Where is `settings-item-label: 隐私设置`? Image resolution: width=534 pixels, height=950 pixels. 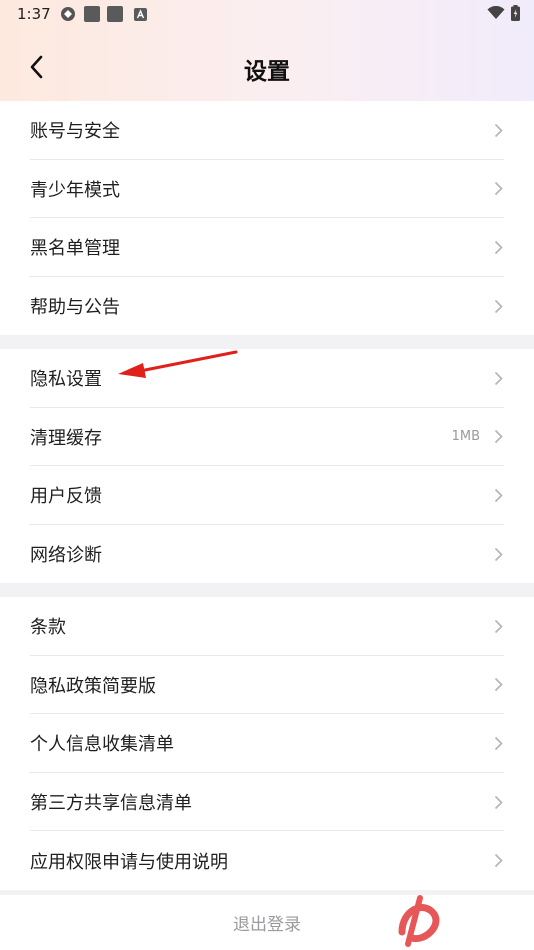 settings-item-label: 隐私设置 is located at coordinates (66, 380).